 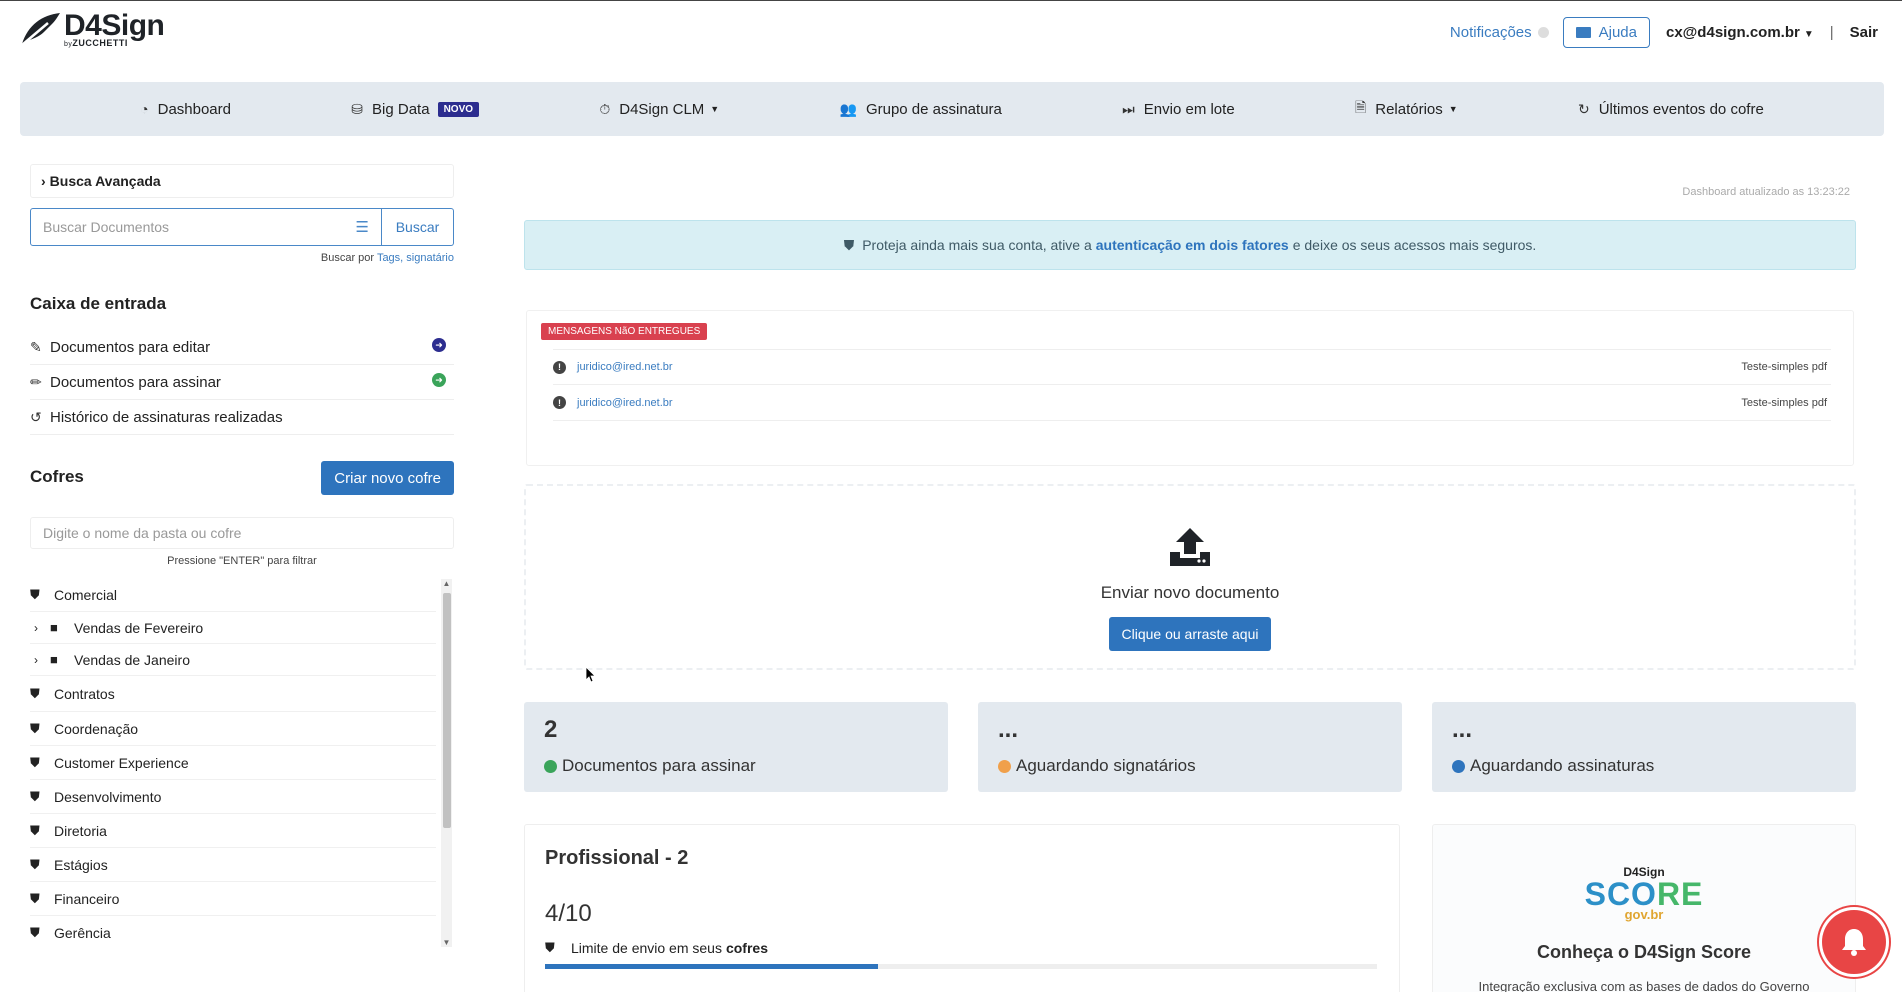 I want to click on search-by-tags-link: Tags,, so click(x=390, y=258).